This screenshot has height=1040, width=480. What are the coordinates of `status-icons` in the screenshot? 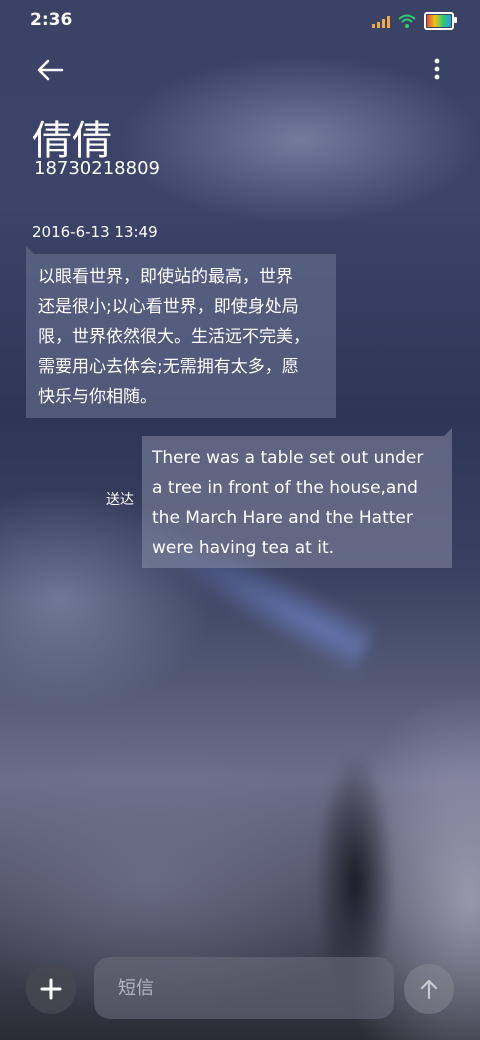 It's located at (414, 21).